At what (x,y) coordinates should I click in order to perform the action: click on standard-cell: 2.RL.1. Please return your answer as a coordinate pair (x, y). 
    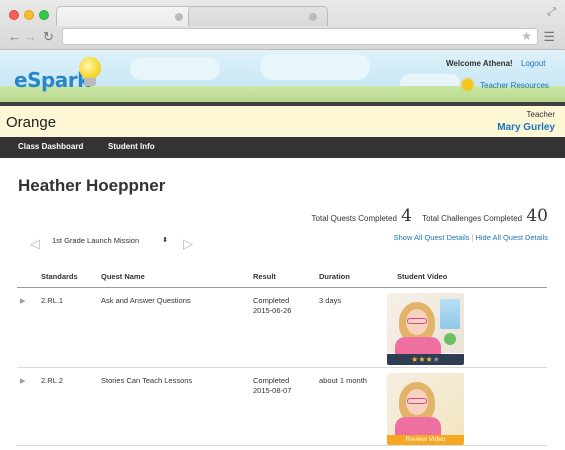
    Looking at the image, I should click on (52, 300).